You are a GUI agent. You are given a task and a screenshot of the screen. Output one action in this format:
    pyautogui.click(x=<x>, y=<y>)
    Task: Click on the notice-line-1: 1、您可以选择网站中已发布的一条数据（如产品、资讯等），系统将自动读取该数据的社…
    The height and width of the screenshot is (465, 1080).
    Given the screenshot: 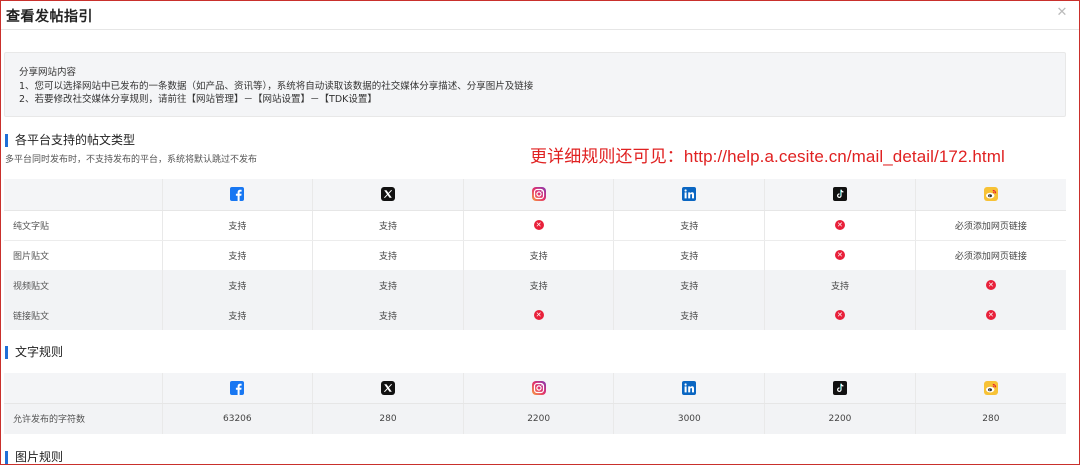 What is the action you would take?
    pyautogui.click(x=276, y=86)
    